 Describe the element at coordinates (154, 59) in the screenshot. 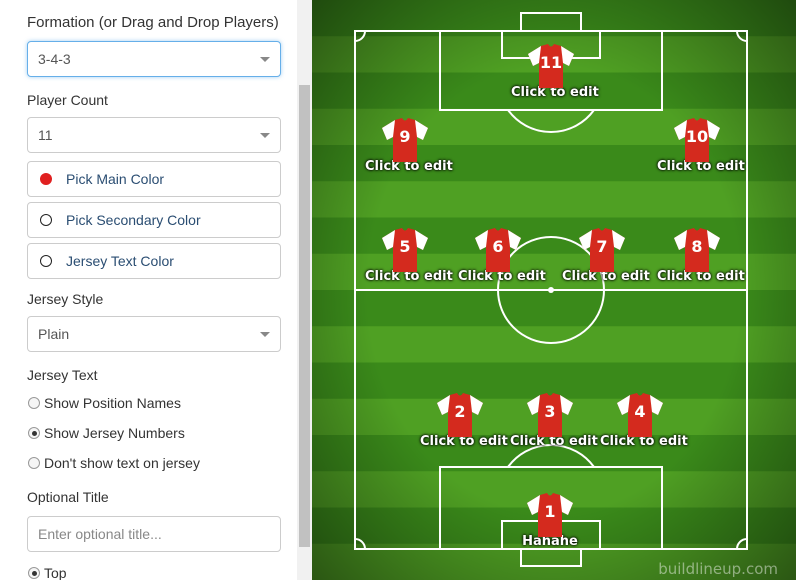

I see `formation-select: 3-4-3` at that location.